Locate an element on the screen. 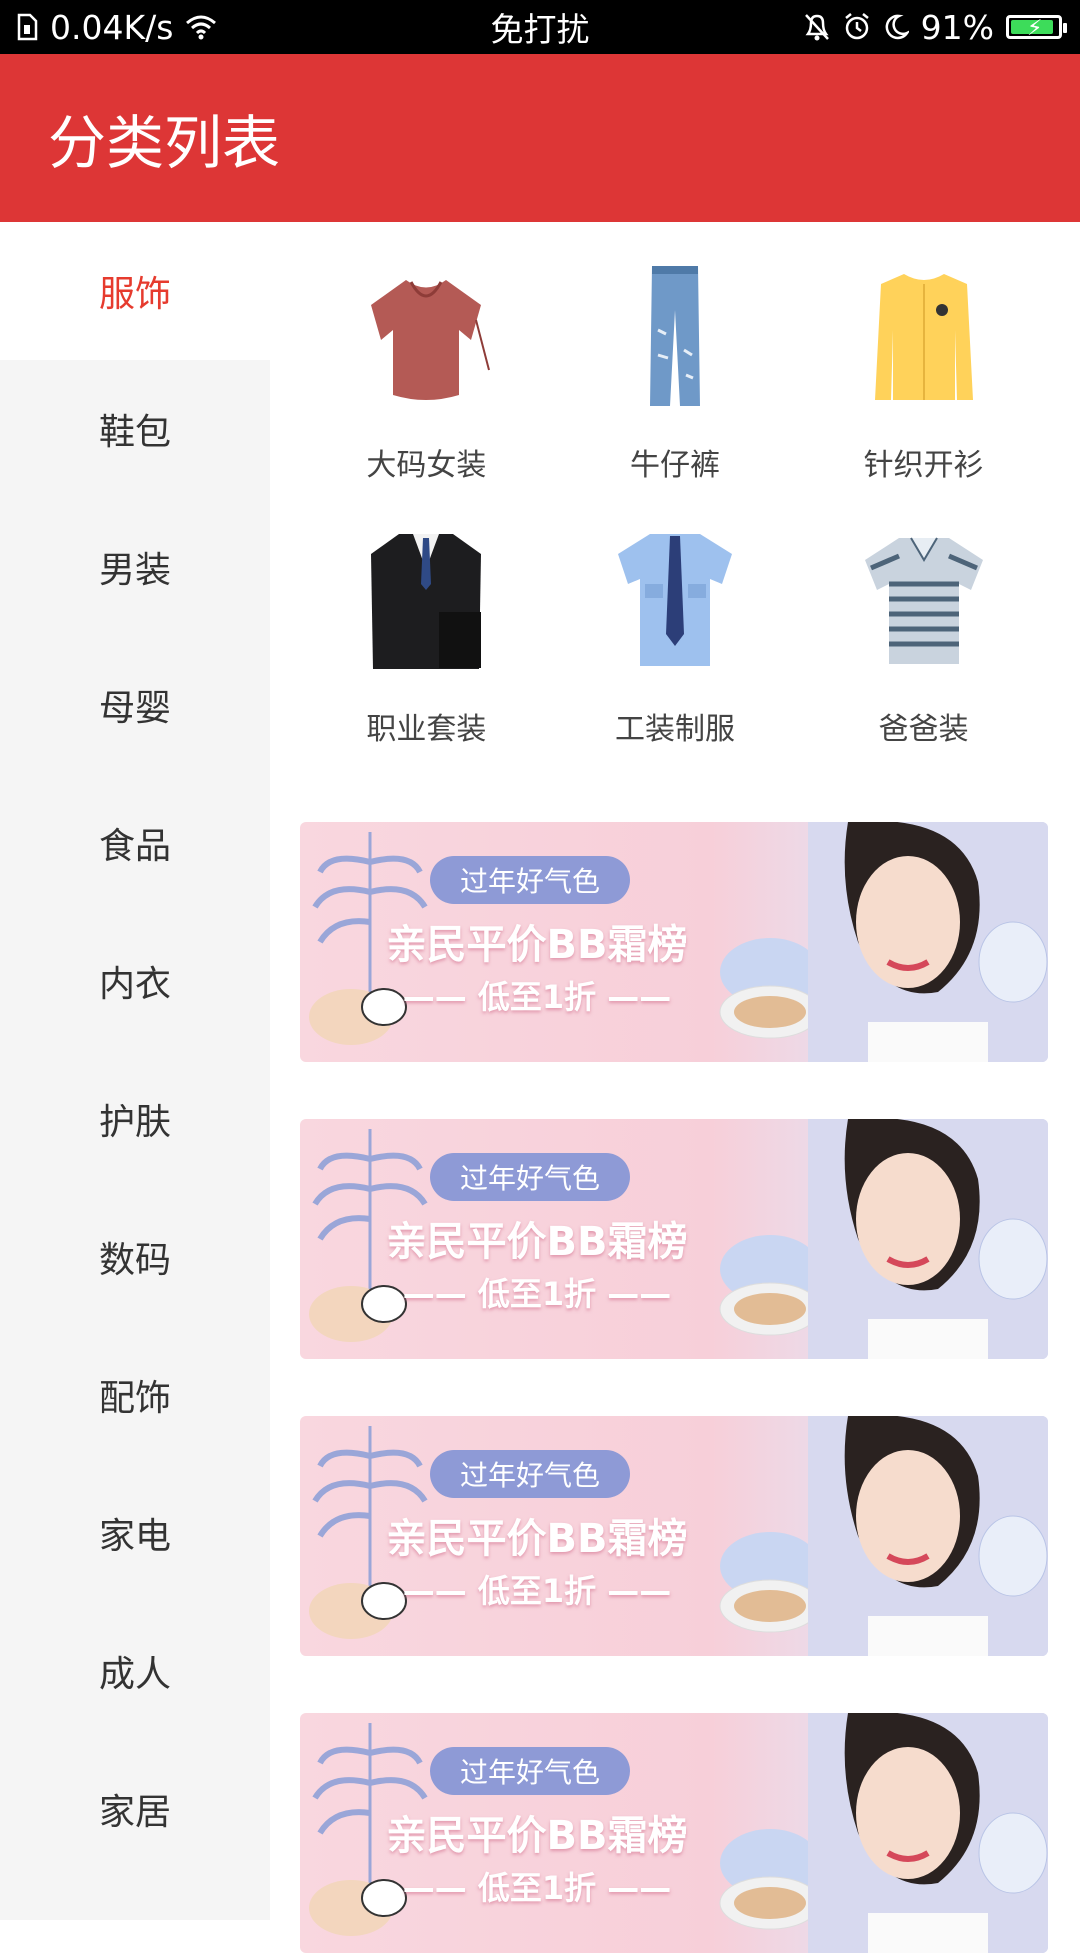  subcategory-label: 工装制服 is located at coordinates (674, 729).